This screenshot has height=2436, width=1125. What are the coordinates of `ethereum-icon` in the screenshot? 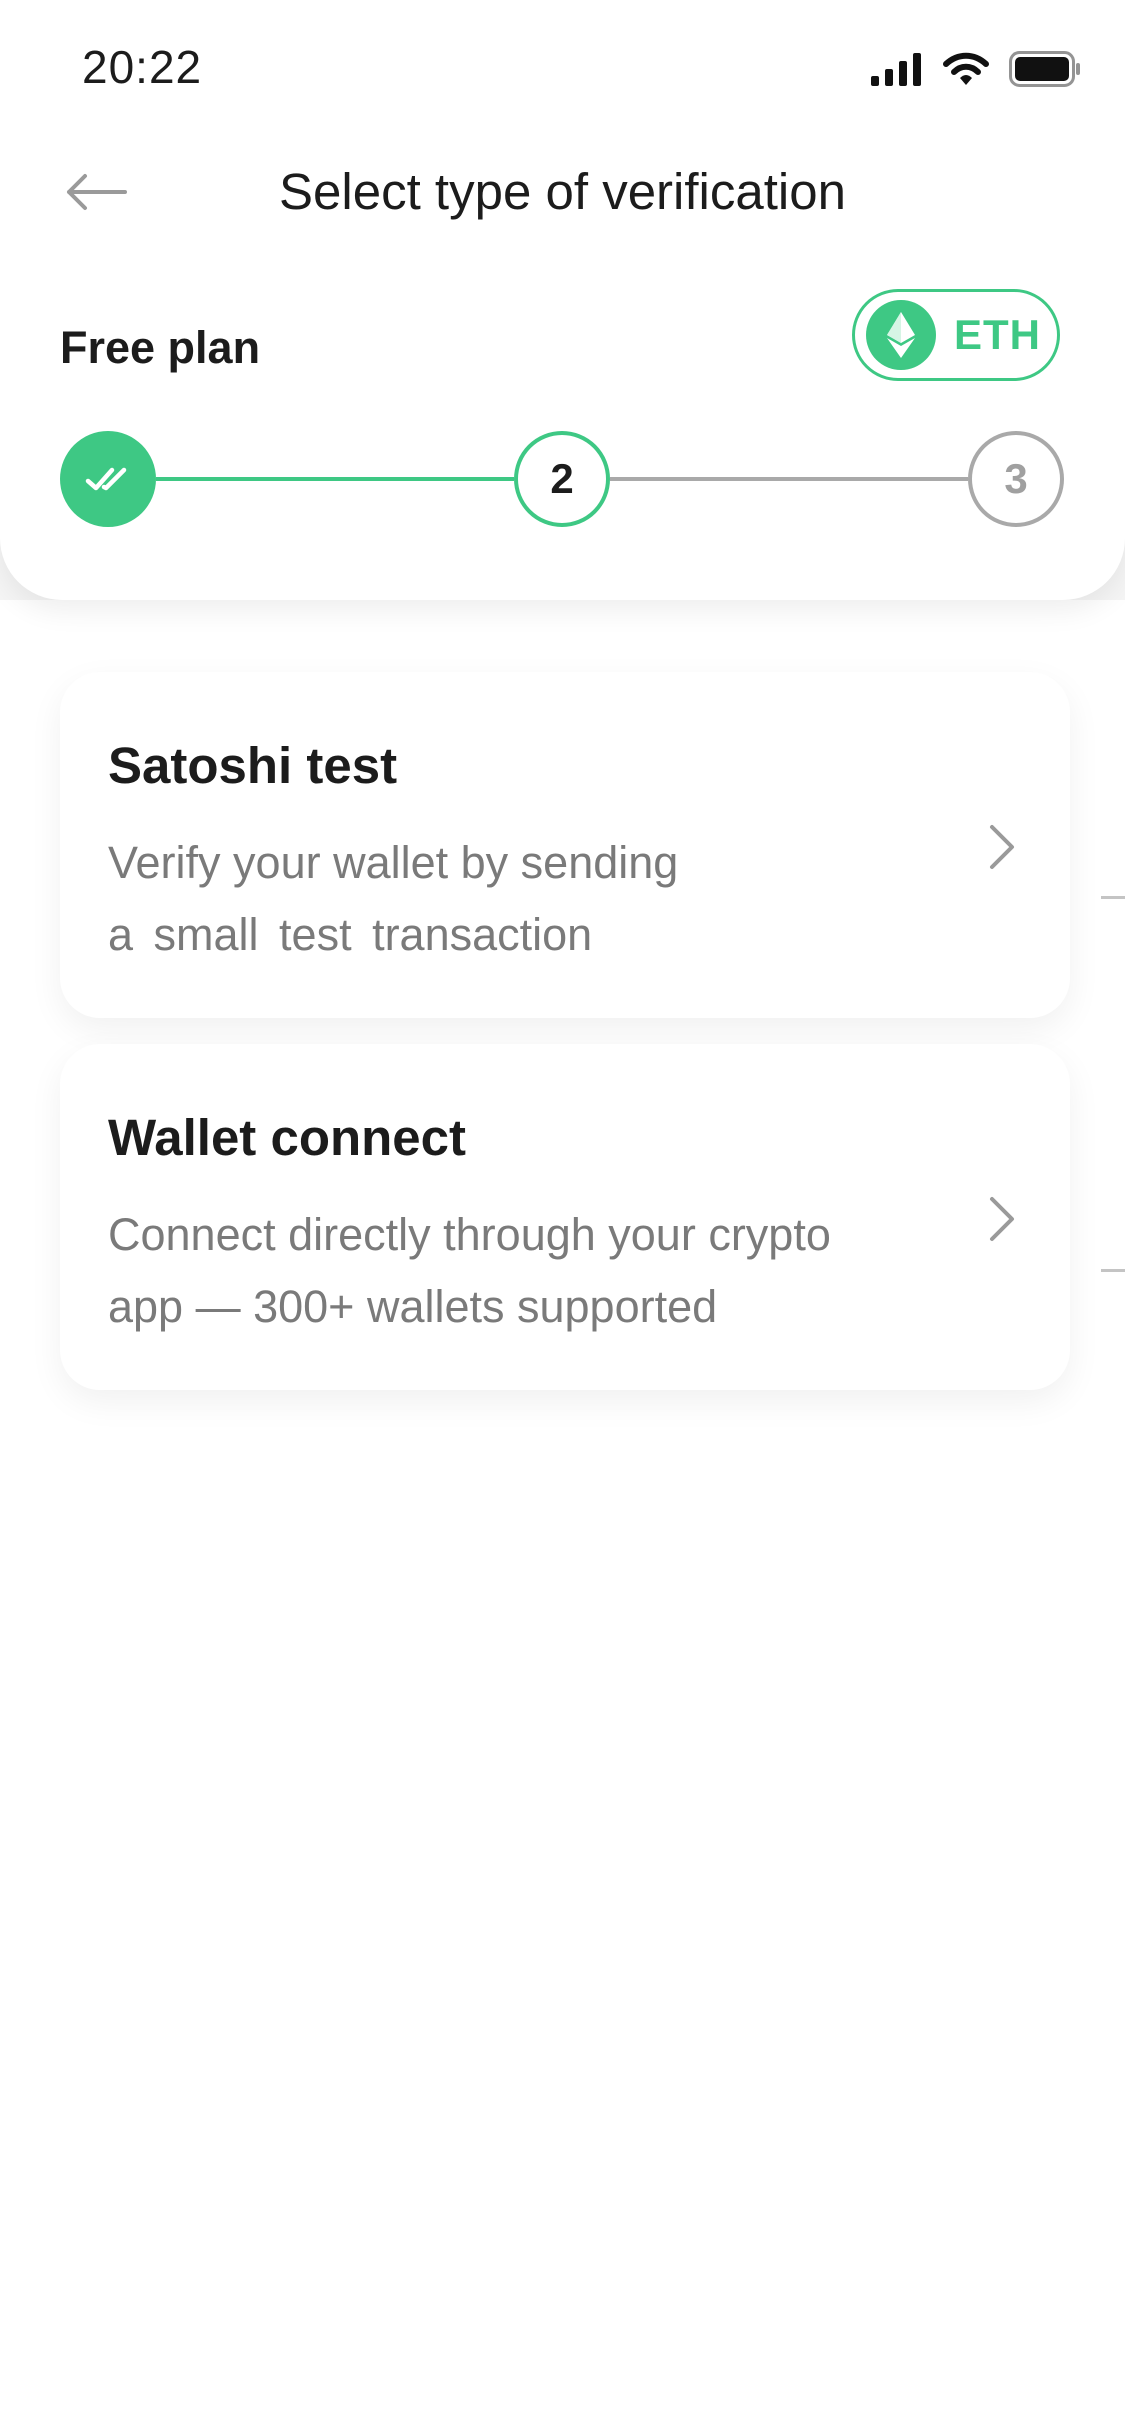 It's located at (901, 335).